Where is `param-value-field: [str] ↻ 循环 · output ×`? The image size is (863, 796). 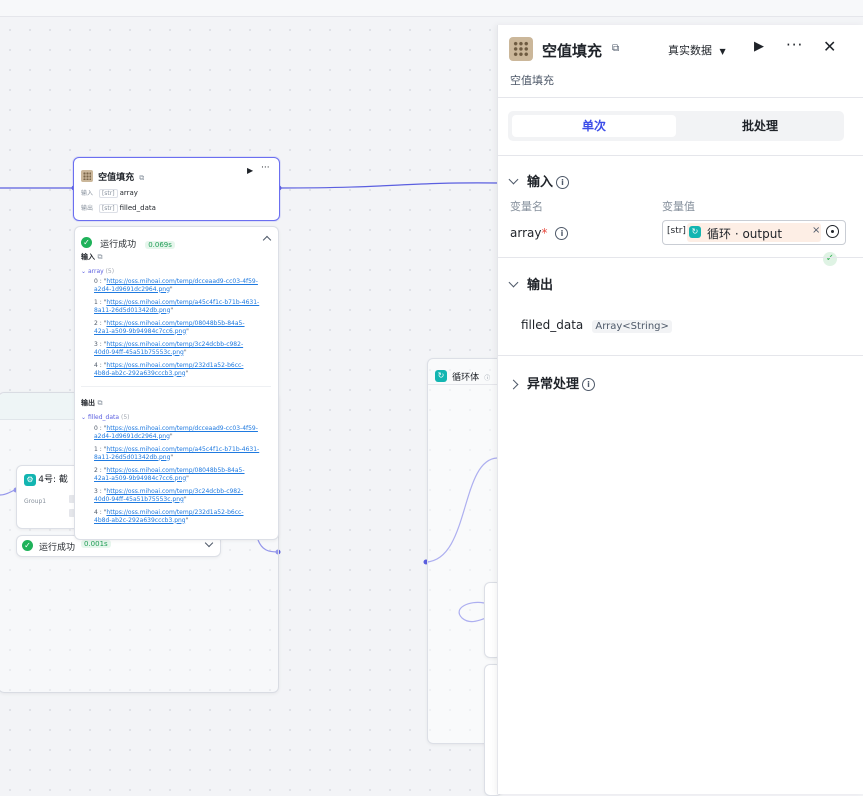 param-value-field: [str] ↻ 循环 · output × is located at coordinates (754, 232).